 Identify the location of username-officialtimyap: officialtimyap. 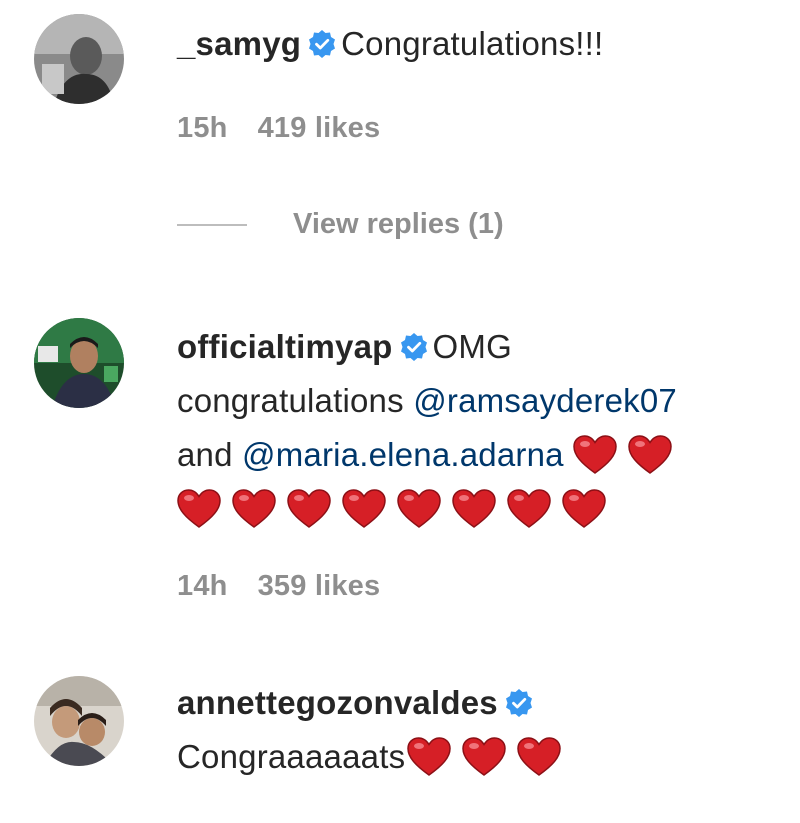
(285, 346).